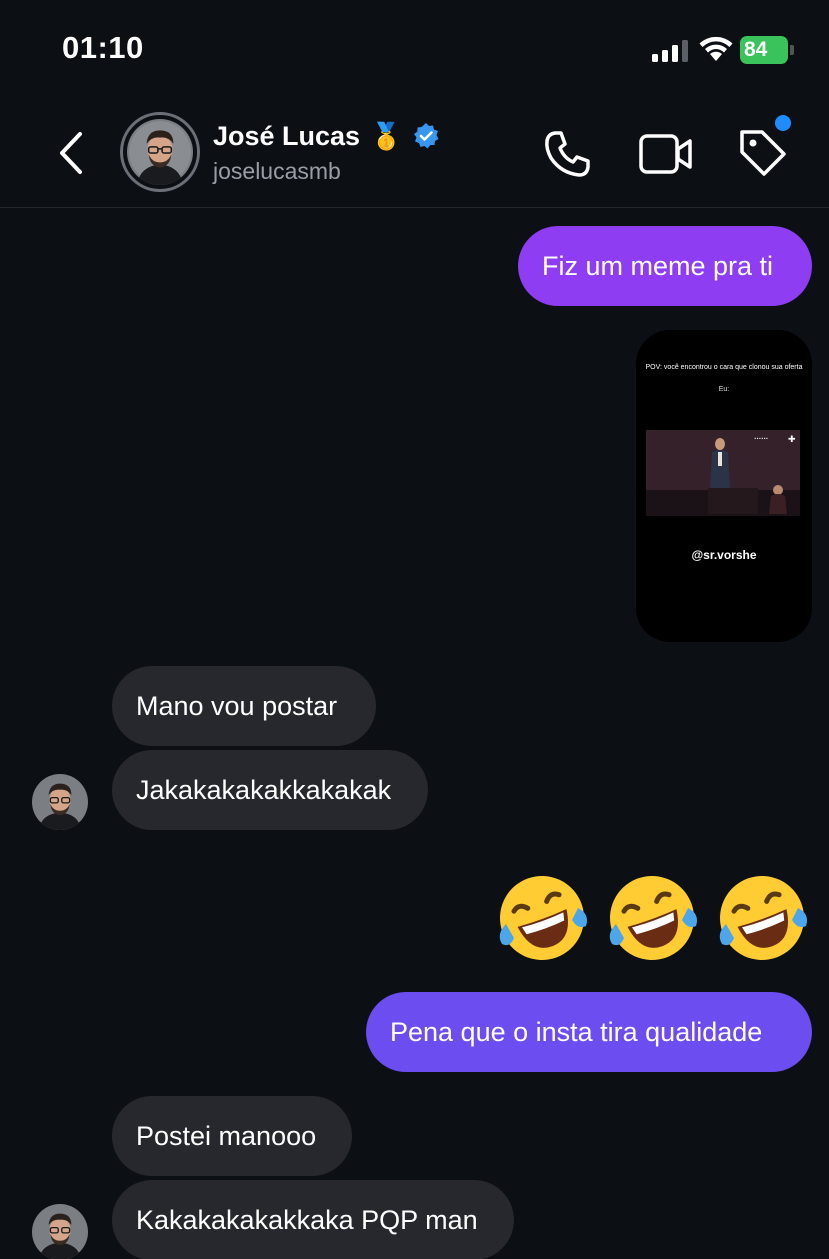 The image size is (829, 1259). What do you see at coordinates (724, 389) in the screenshot?
I see `meme-label: Eu:` at bounding box center [724, 389].